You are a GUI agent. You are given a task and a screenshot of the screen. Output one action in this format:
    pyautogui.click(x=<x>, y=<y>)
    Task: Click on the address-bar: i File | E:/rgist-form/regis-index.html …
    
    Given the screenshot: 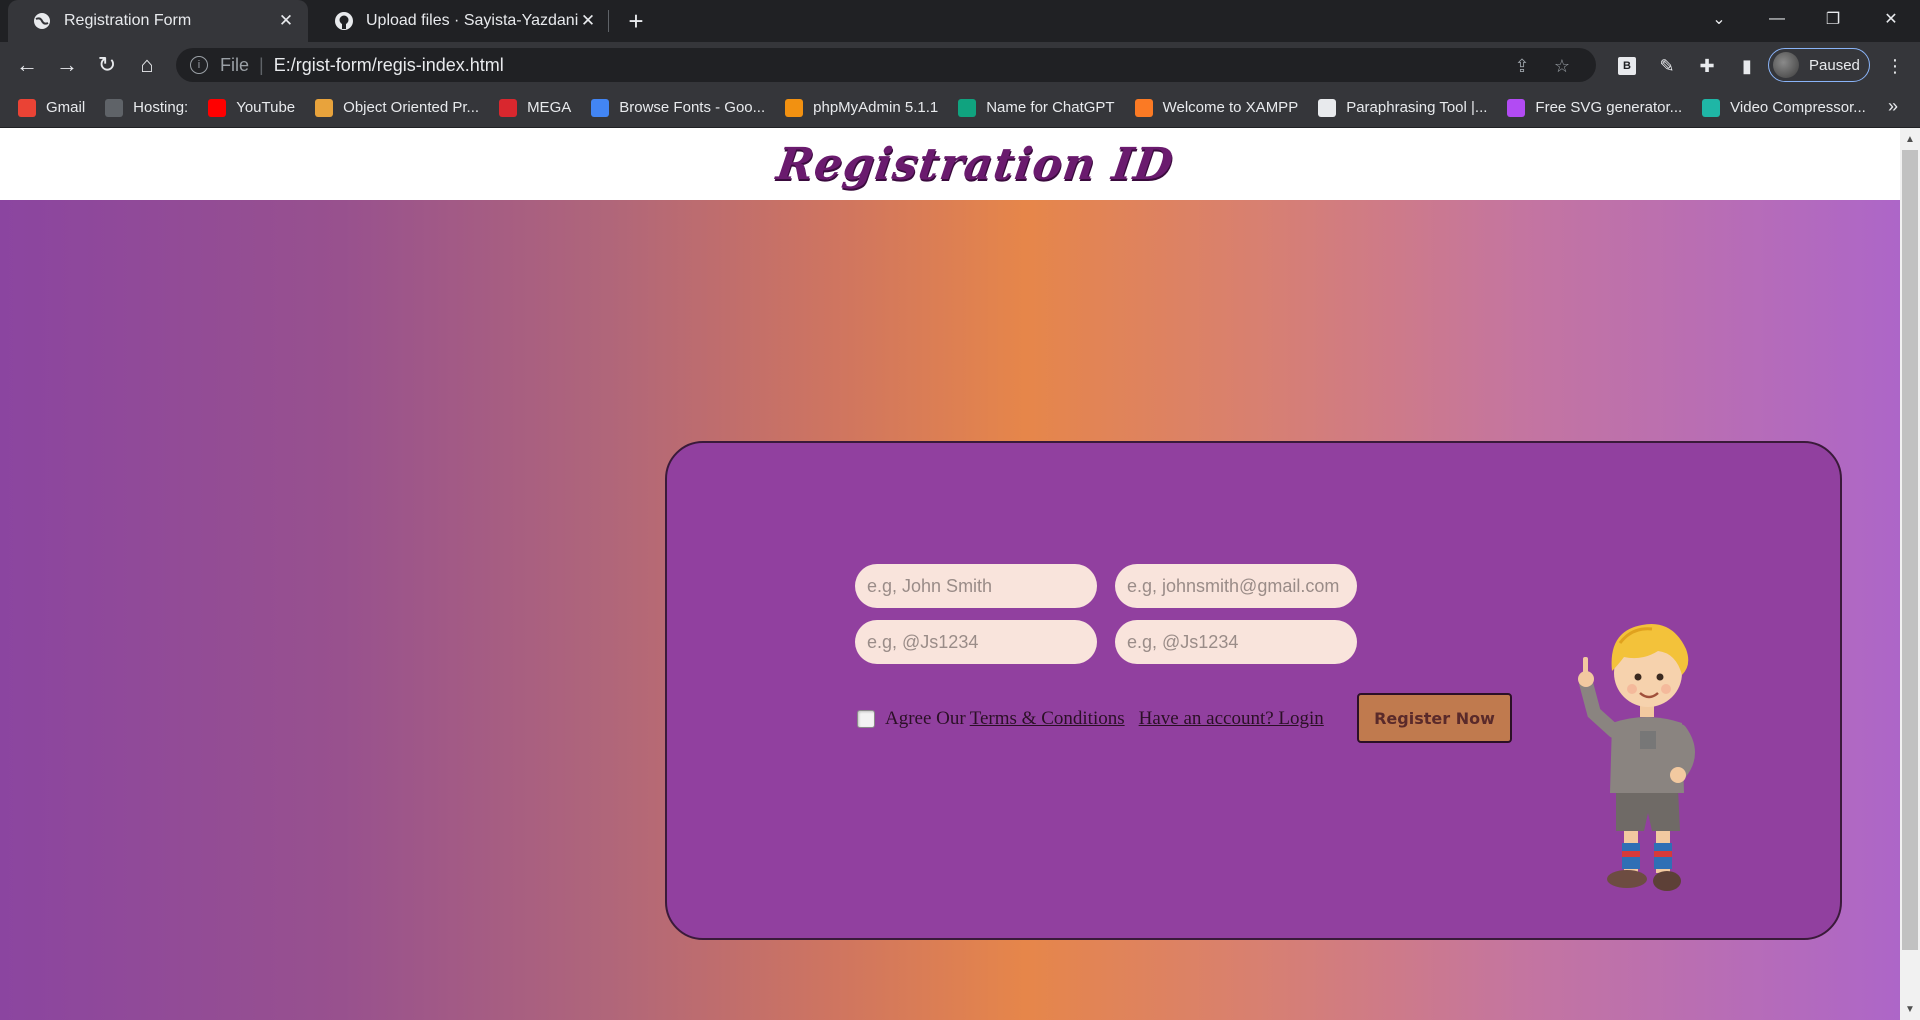 What is the action you would take?
    pyautogui.click(x=886, y=65)
    